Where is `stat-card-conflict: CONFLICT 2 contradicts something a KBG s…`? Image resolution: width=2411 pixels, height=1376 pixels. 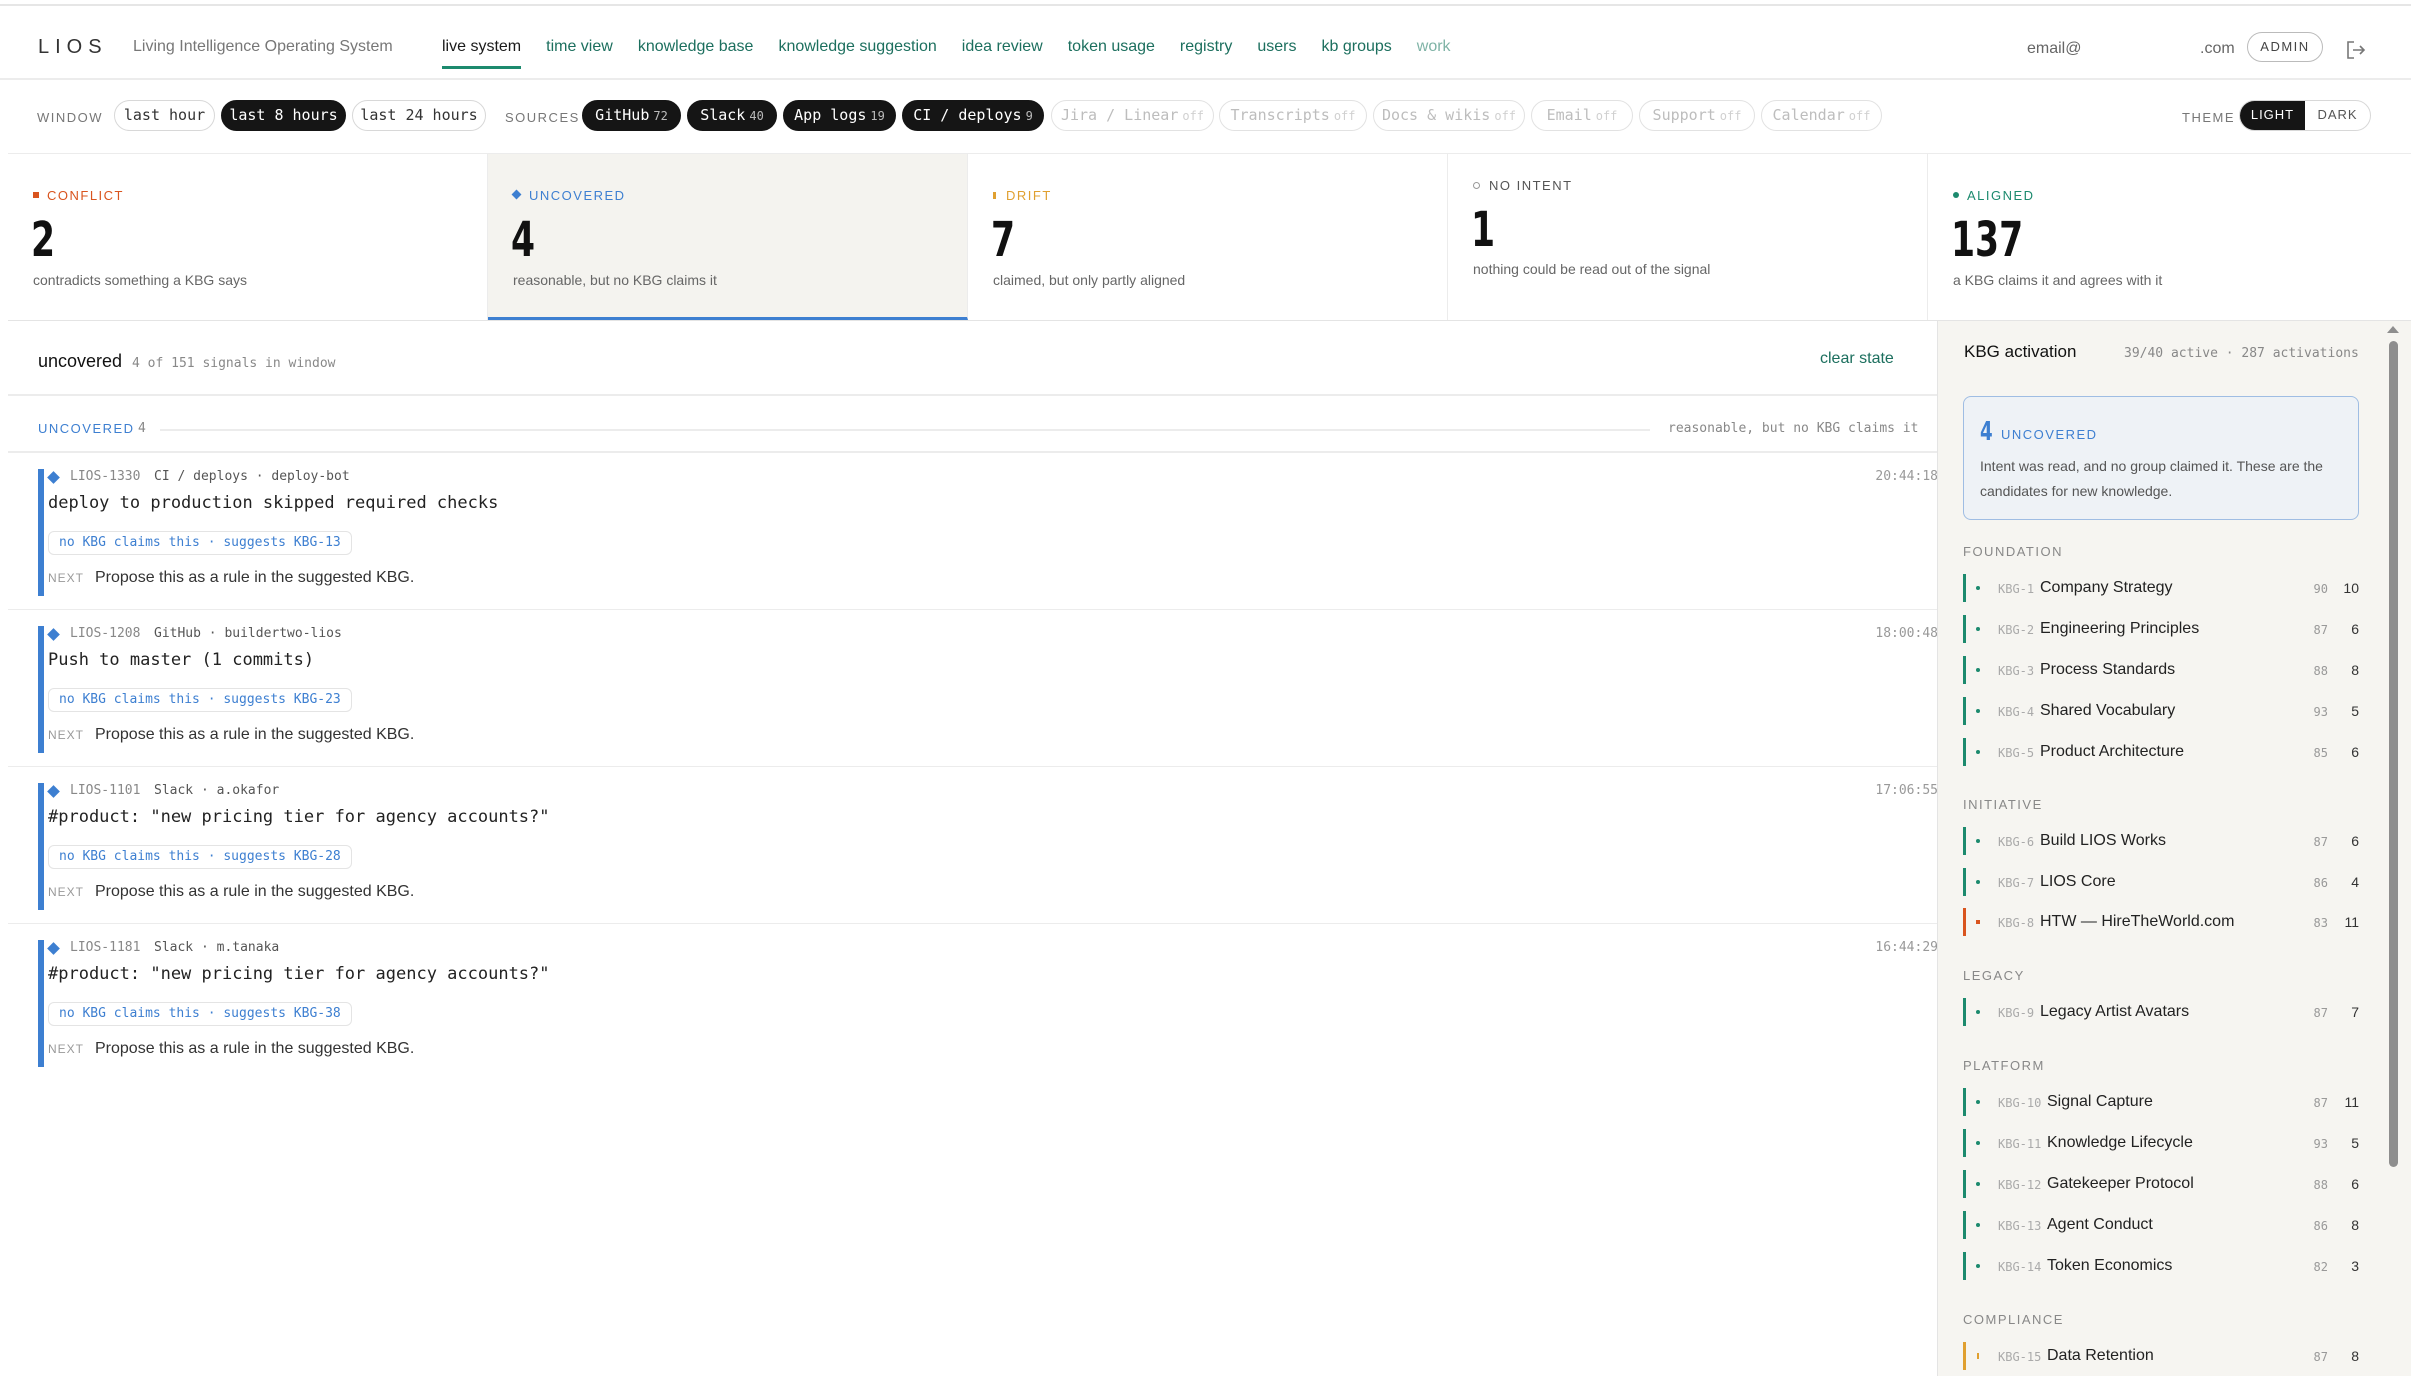
stat-card-conflict: CONFLICT 2 contradicts something a KBG s… is located at coordinates (248, 237).